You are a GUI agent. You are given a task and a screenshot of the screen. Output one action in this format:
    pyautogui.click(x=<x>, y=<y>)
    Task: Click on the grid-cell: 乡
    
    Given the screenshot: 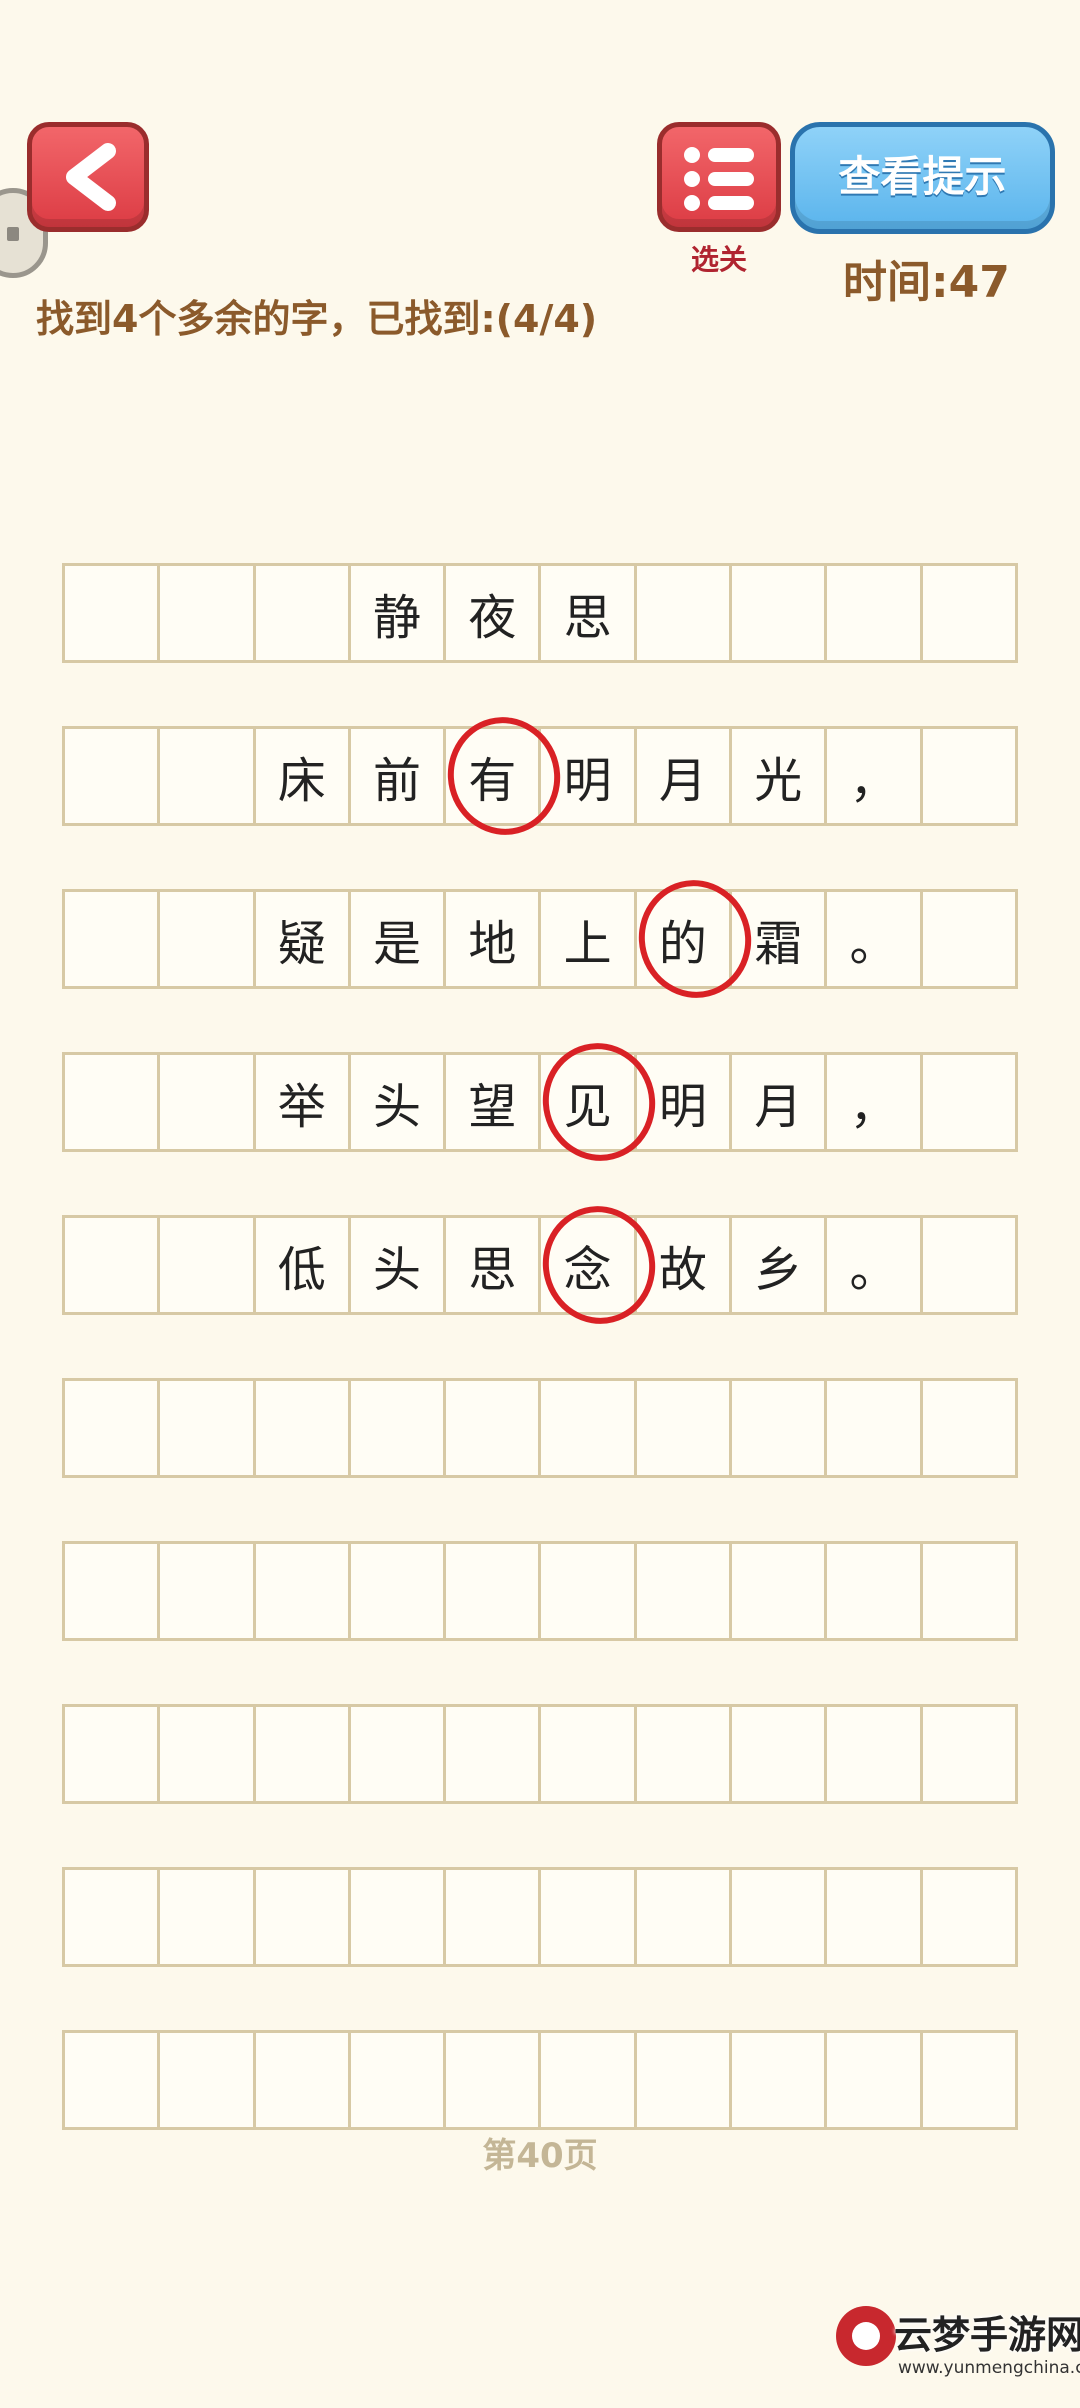 What is the action you would take?
    pyautogui.click(x=780, y=1265)
    